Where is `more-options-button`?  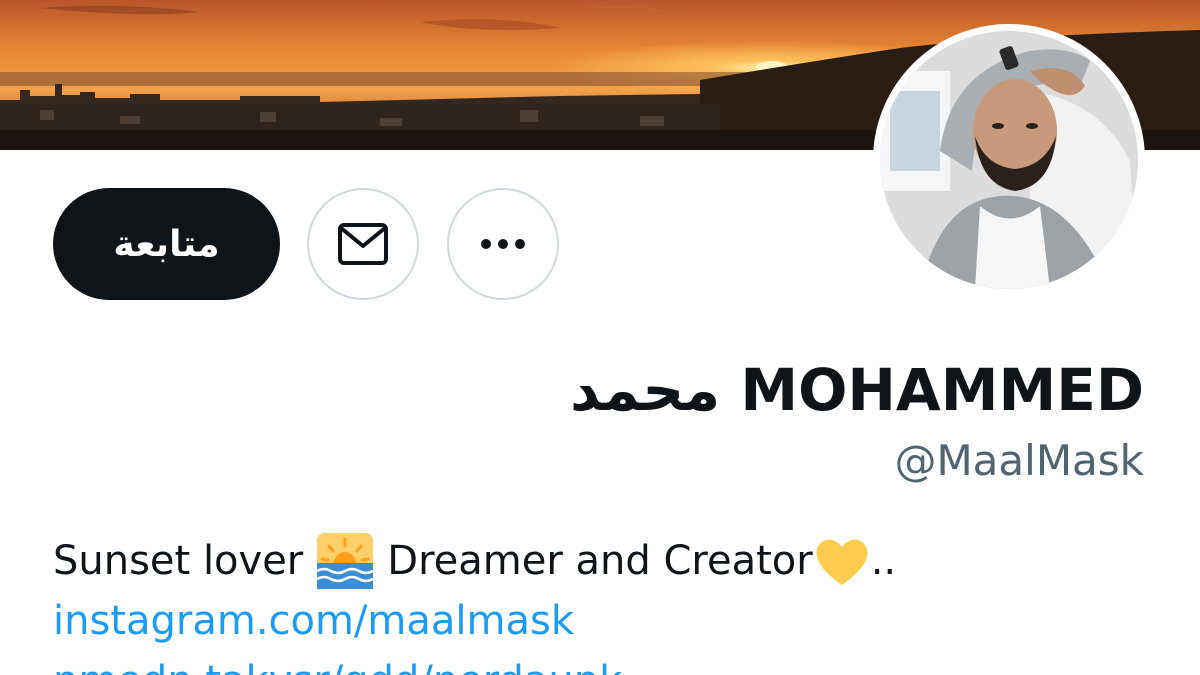 more-options-button is located at coordinates (503, 244).